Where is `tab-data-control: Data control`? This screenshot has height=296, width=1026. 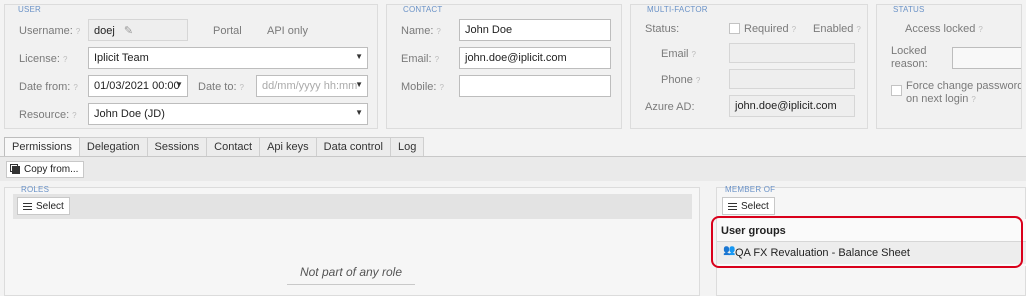
tab-data-control: Data control is located at coordinates (353, 147).